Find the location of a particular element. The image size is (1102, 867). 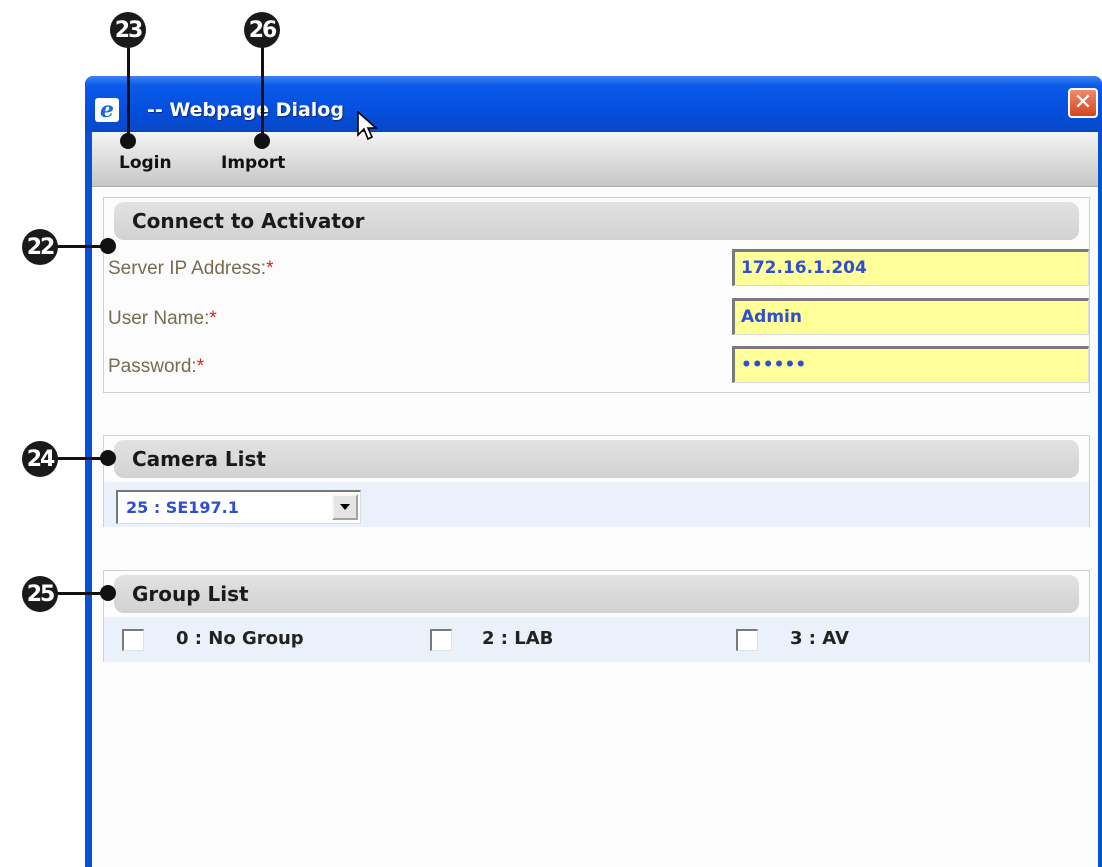

callout-26-dot is located at coordinates (262, 141).